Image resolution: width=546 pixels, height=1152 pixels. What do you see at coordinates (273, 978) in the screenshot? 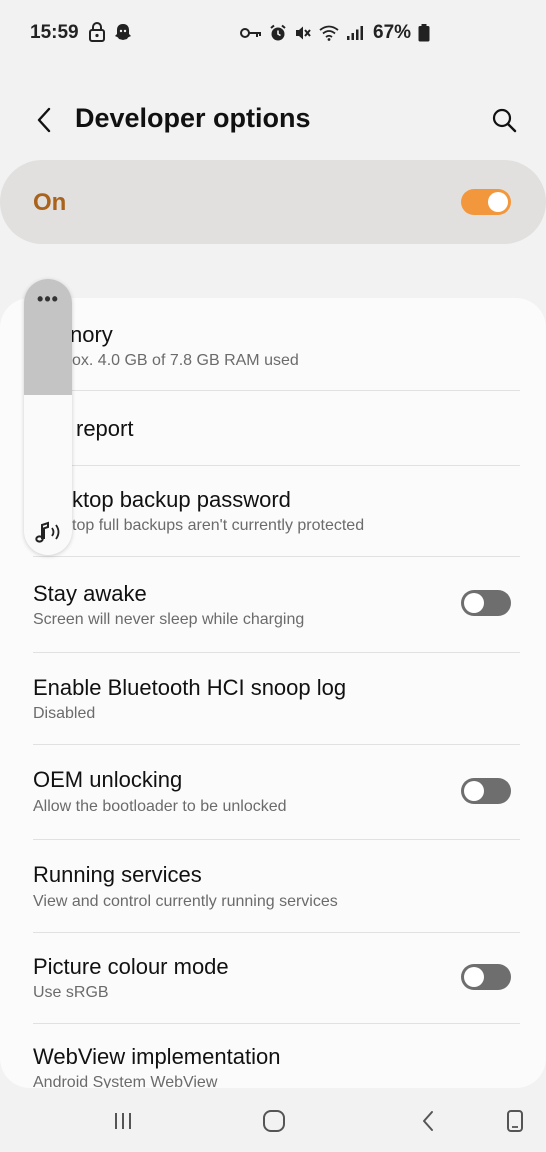
I see `setting-picture-colour-mode: Picture colour mode Use sRGB` at bounding box center [273, 978].